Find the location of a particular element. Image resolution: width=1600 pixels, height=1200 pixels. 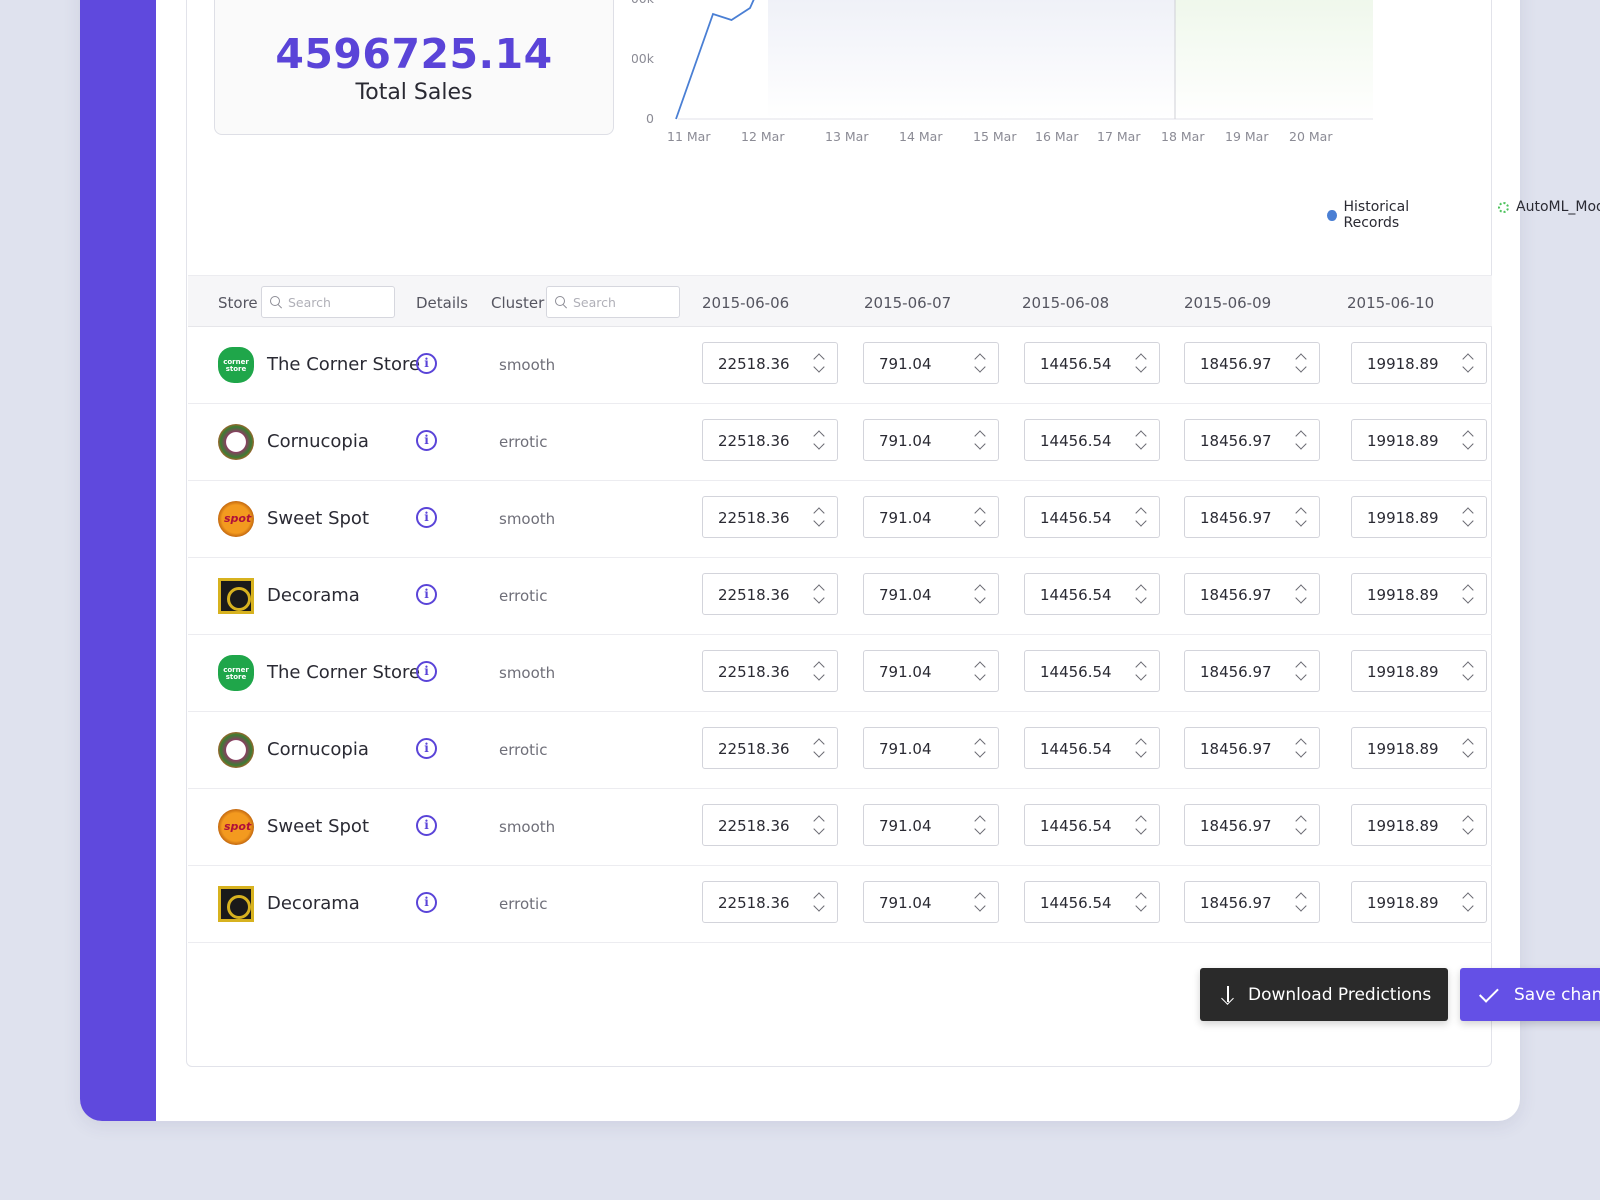

cluster-search-input: Search is located at coordinates (613, 302).